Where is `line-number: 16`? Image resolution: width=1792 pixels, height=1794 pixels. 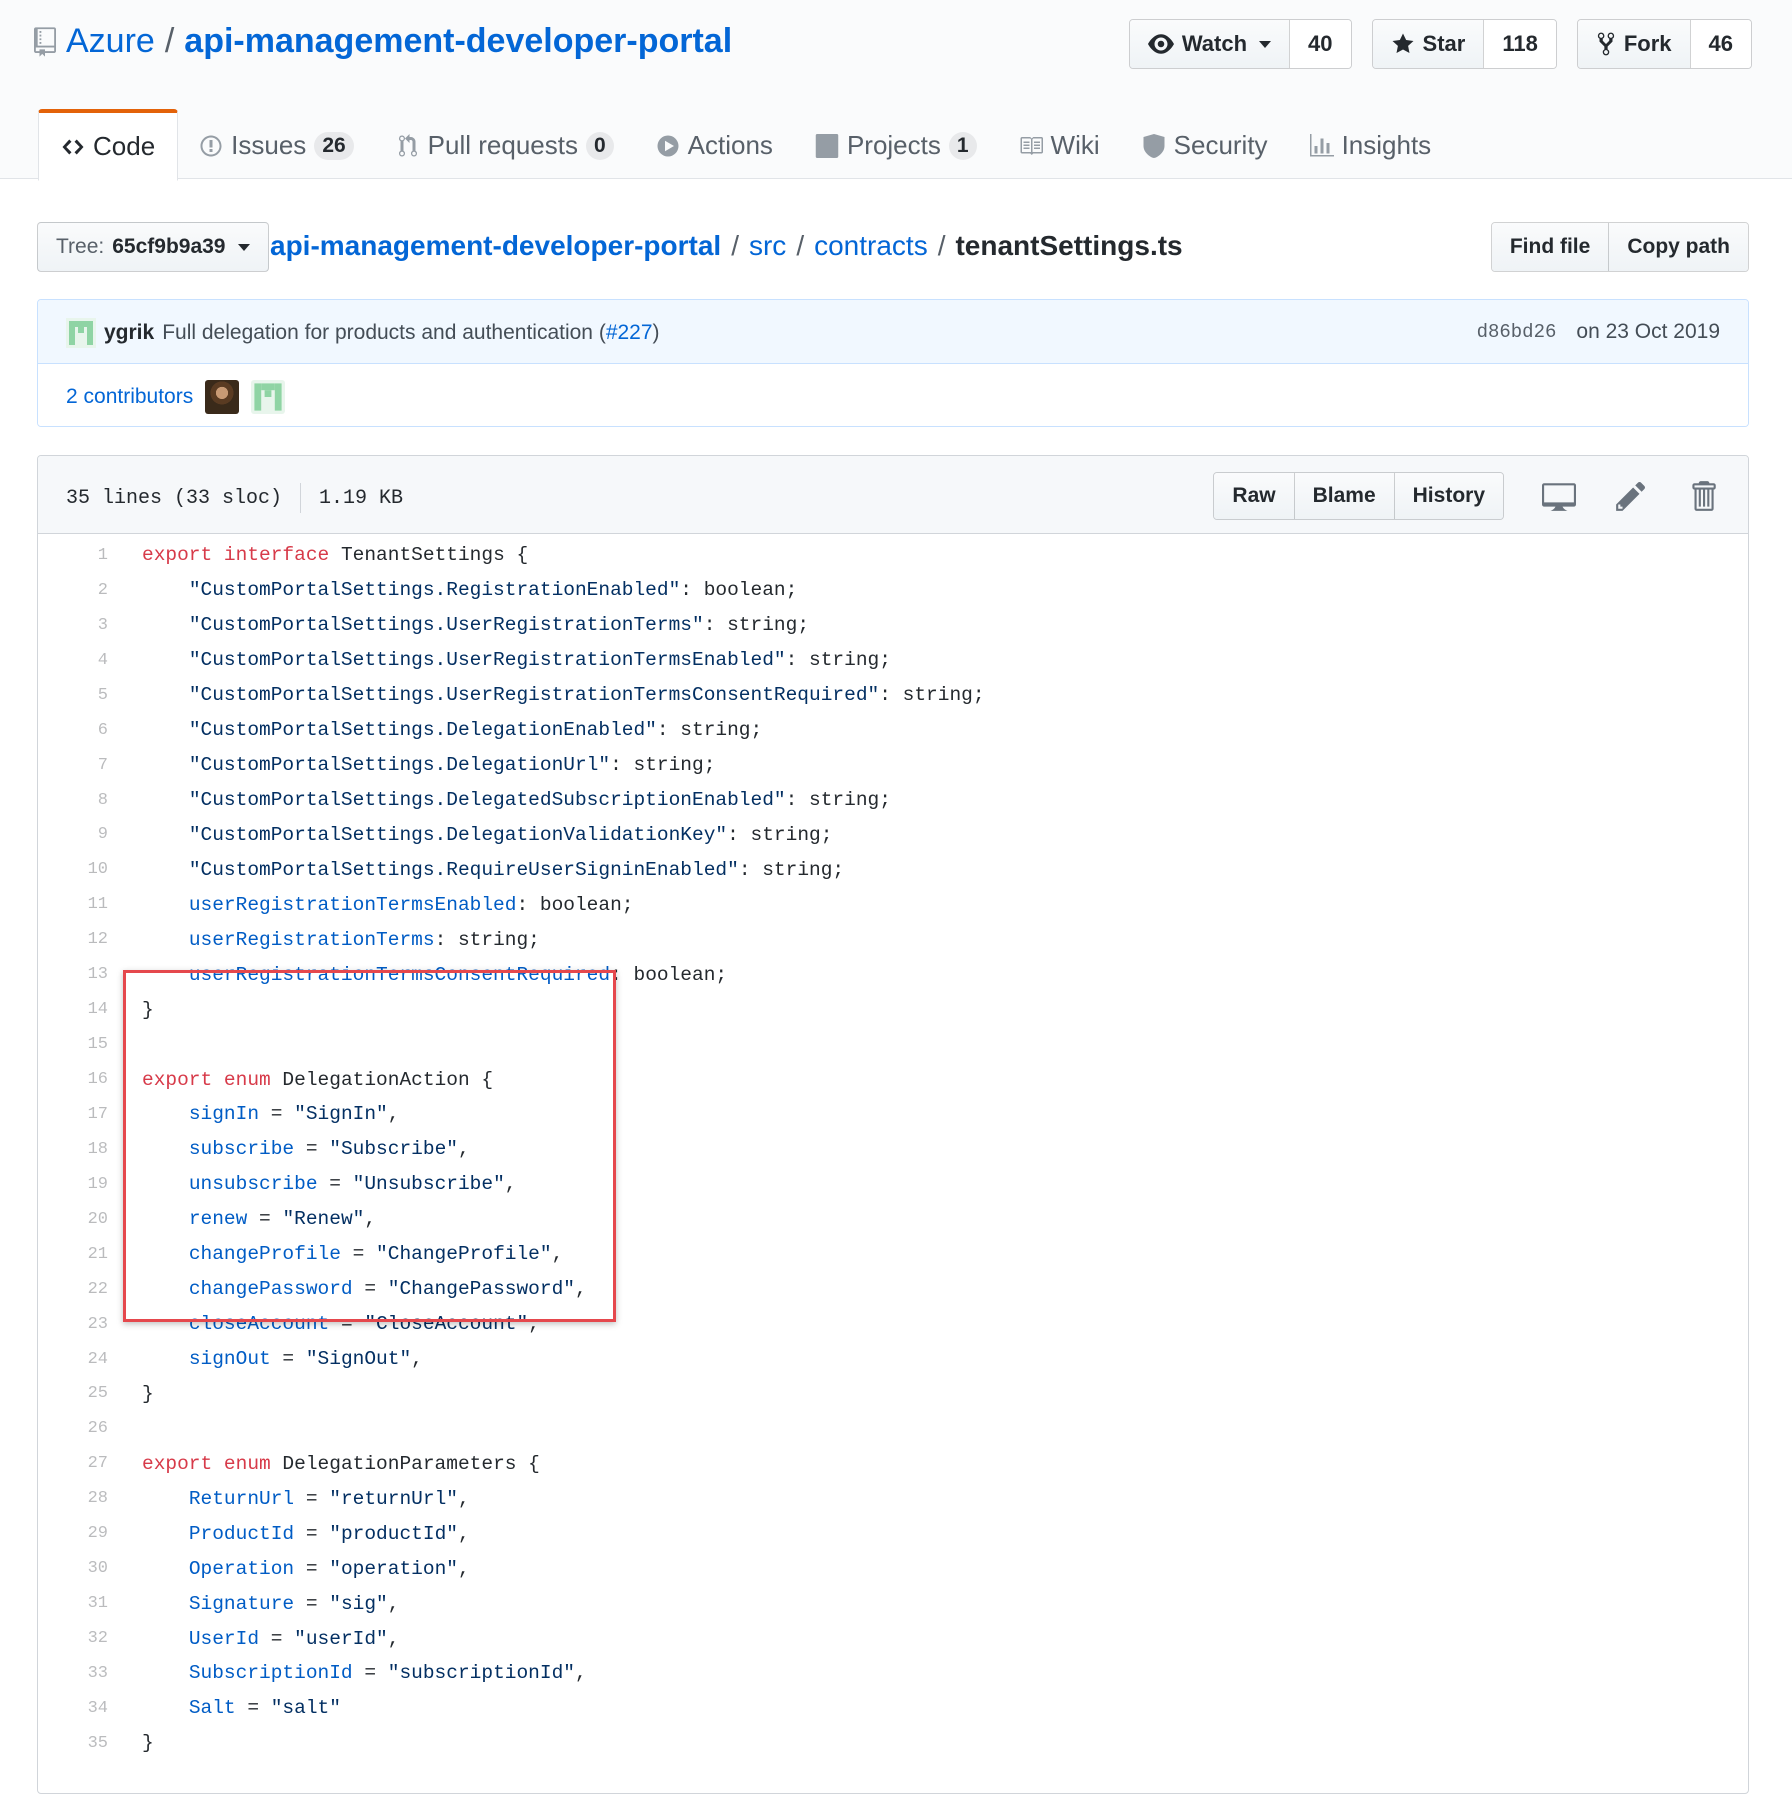
line-number: 16 is located at coordinates (73, 1079).